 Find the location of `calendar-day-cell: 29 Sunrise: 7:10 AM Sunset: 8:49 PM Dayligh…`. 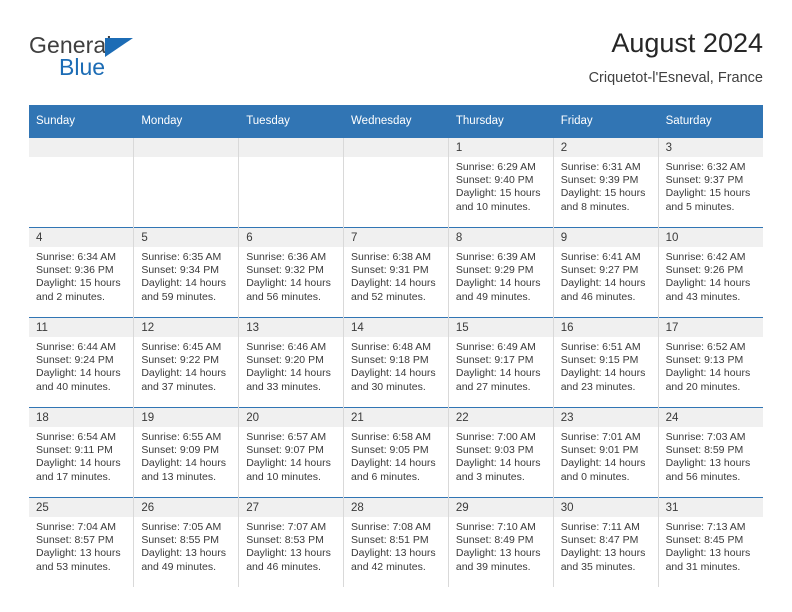

calendar-day-cell: 29 Sunrise: 7:10 AM Sunset: 8:49 PM Dayligh… is located at coordinates (501, 542).